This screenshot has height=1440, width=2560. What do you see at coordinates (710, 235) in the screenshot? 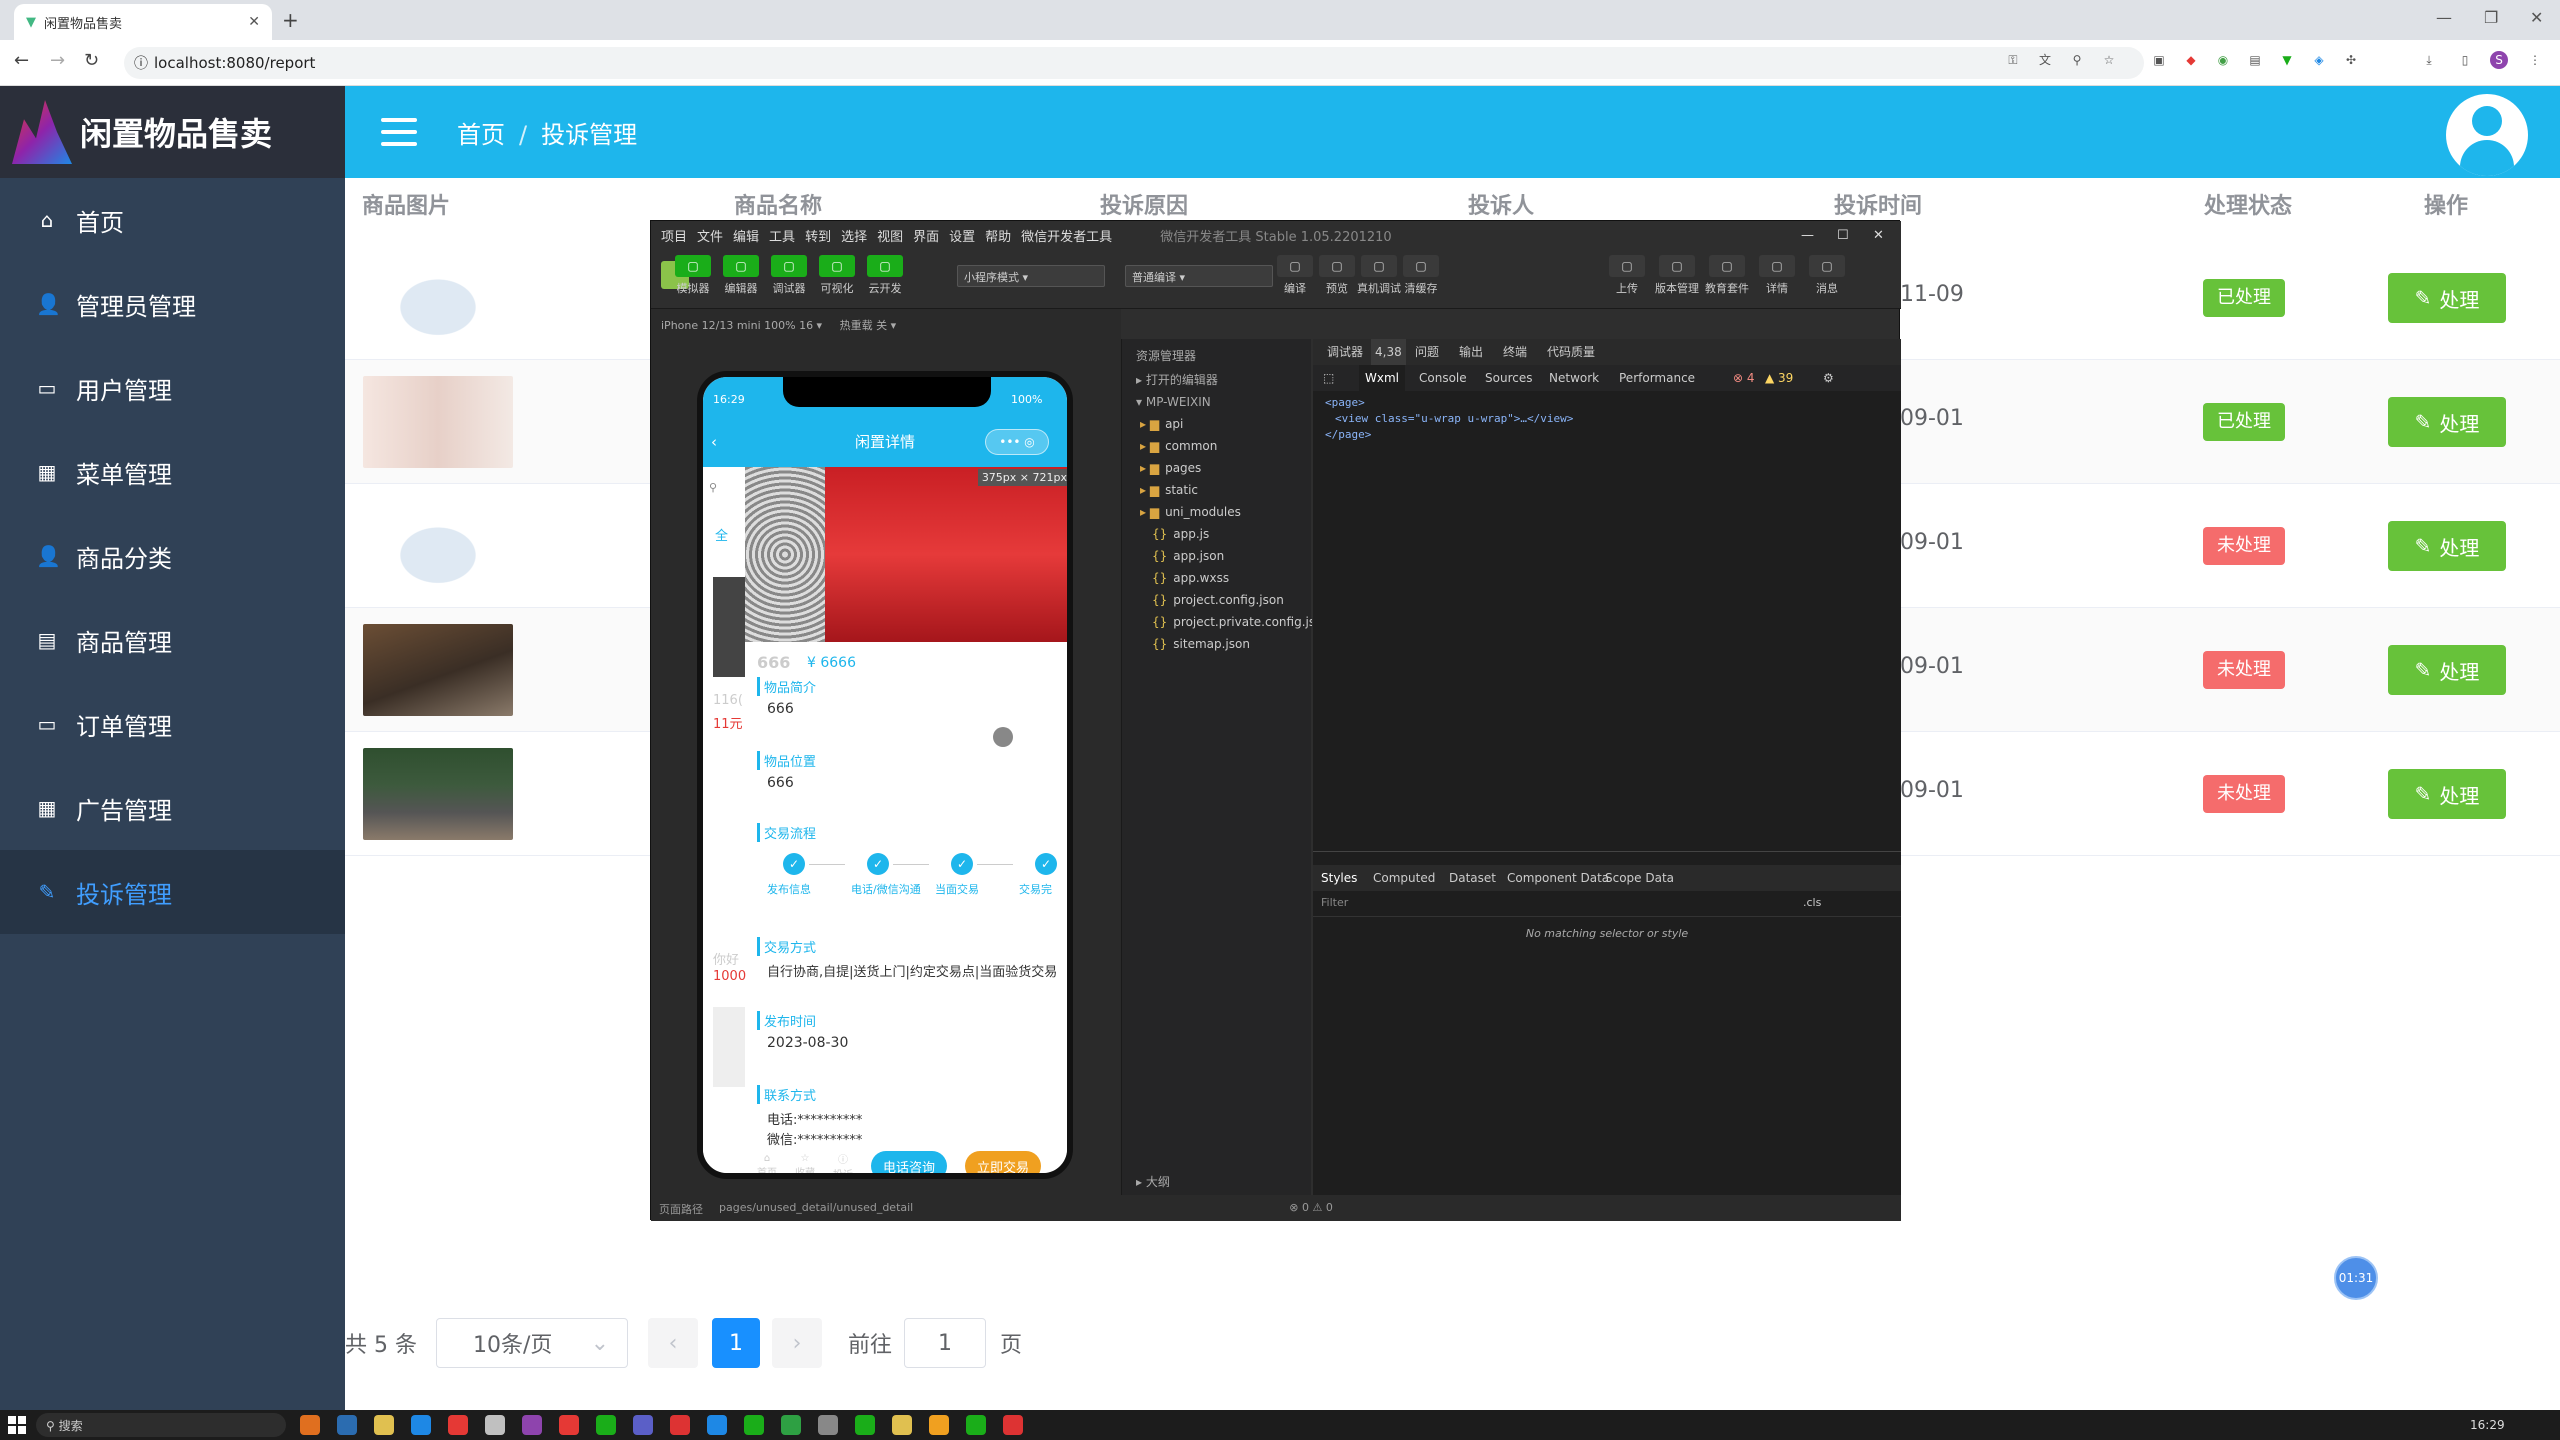
I see `devtools-menu-item: 文件` at bounding box center [710, 235].